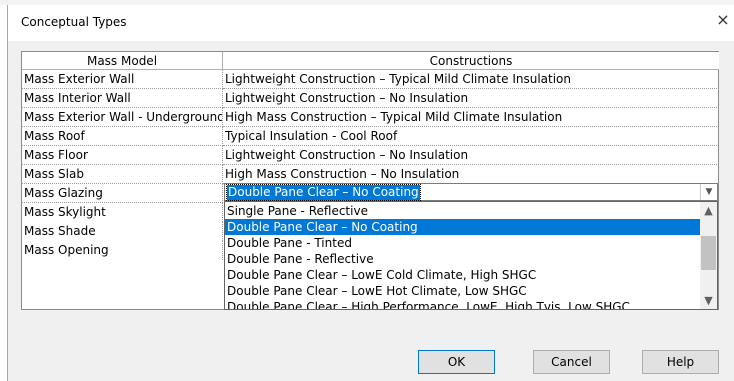 This screenshot has width=734, height=381. What do you see at coordinates (122, 136) in the screenshot?
I see `mass-model-cell: Mass Roof` at bounding box center [122, 136].